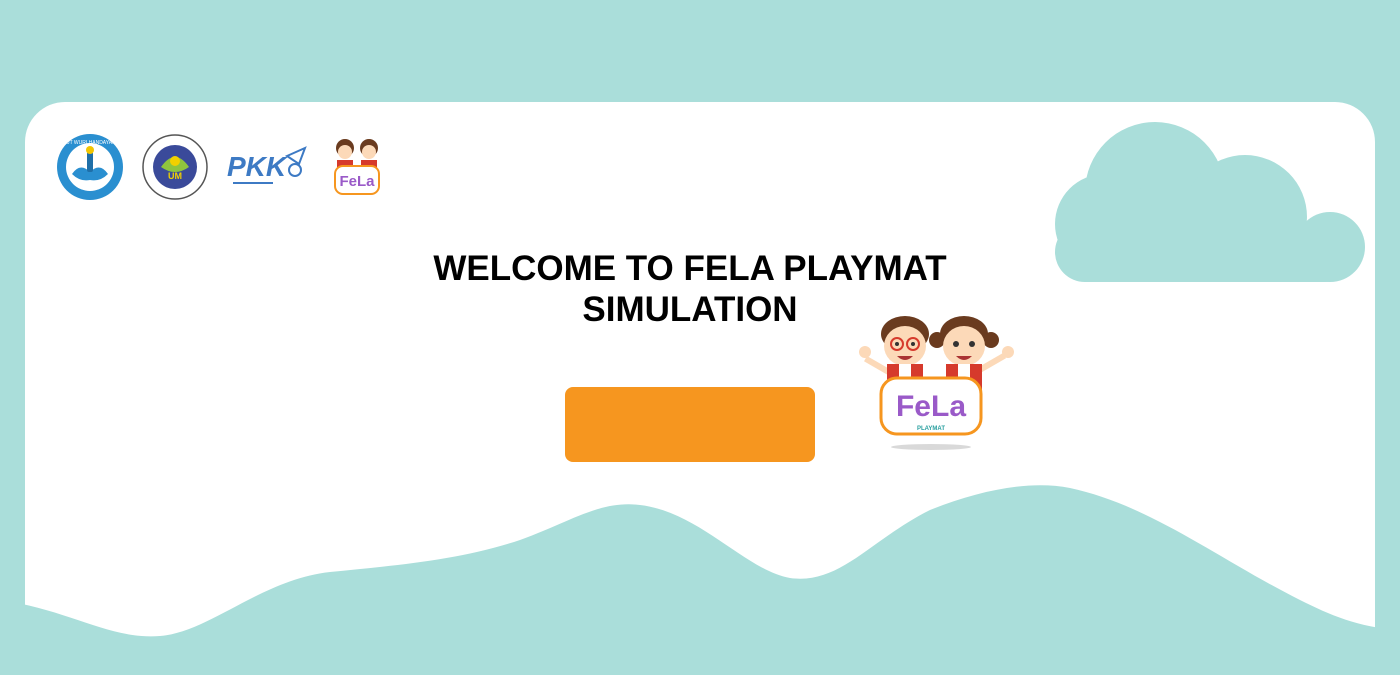 Image resolution: width=1400 pixels, height=675 pixels. I want to click on fela-small-logo-text: FeLa, so click(357, 181).